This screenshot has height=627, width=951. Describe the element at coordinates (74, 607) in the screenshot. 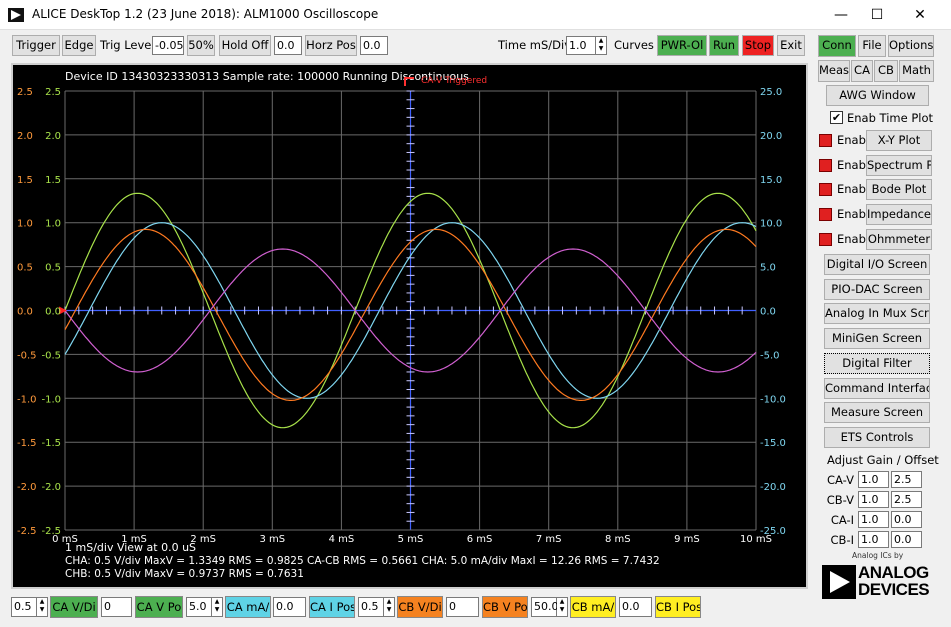

I see `ca-vdiv-button: CA V/Di` at that location.